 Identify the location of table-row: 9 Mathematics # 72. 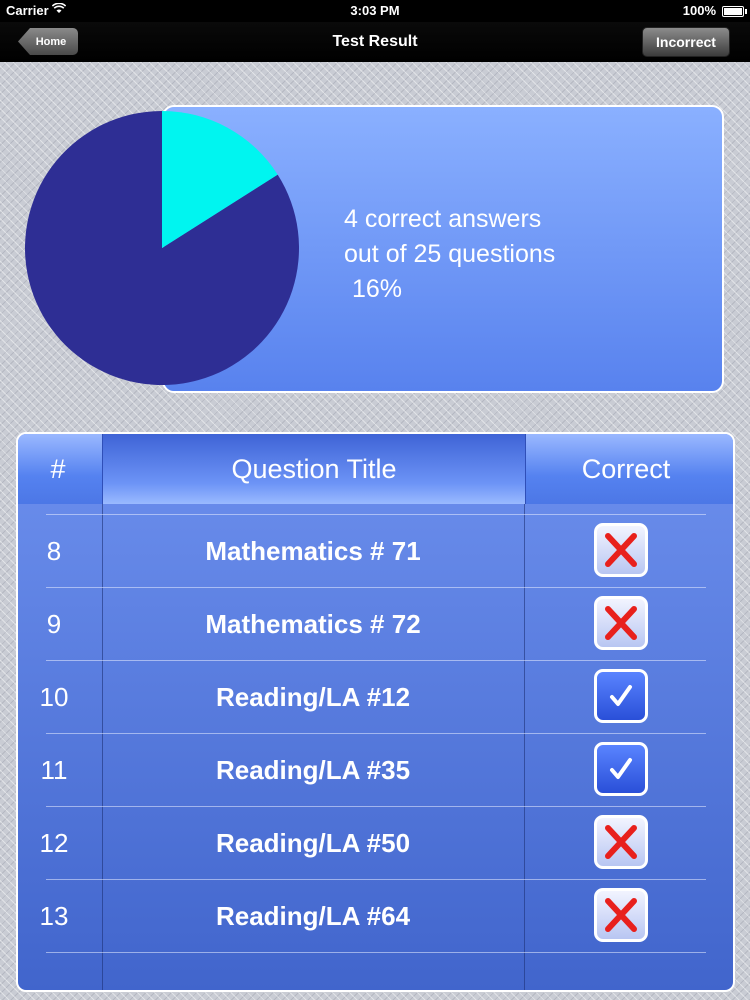
(375, 623).